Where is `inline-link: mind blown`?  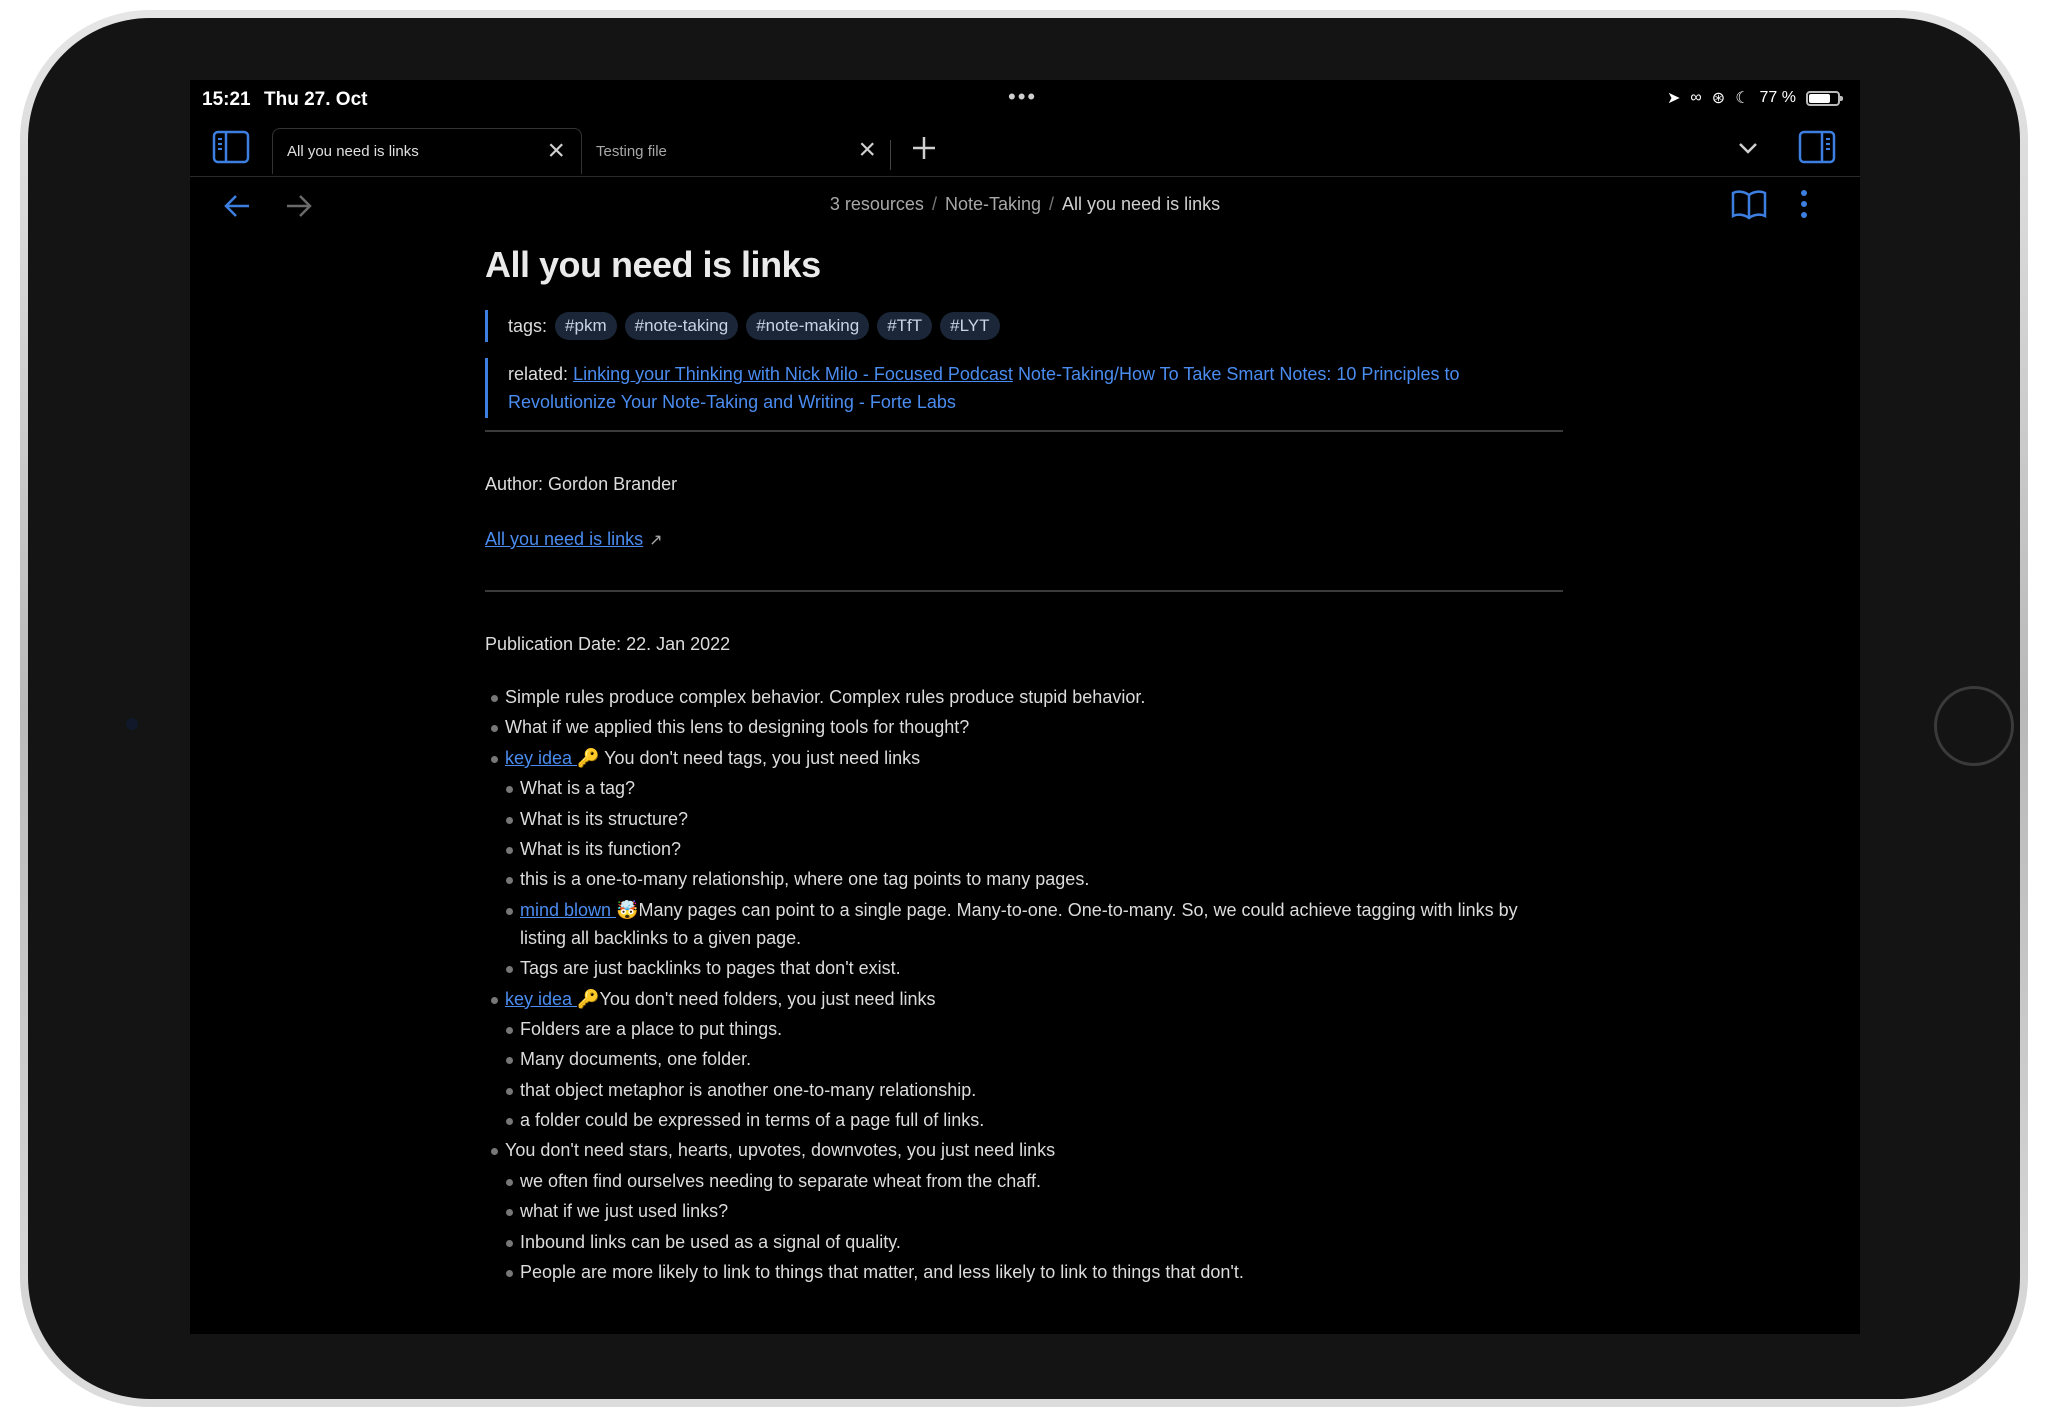
inline-link: mind blown is located at coordinates (568, 910).